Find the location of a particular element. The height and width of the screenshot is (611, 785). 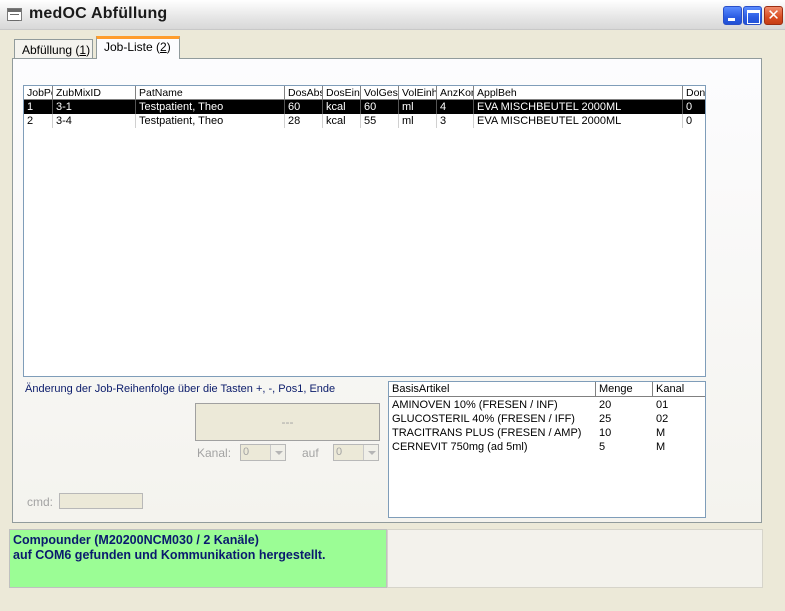

cell-basisartikel: GLUCOSTERIL 40% (FRESEN / IFF) is located at coordinates (483, 419).